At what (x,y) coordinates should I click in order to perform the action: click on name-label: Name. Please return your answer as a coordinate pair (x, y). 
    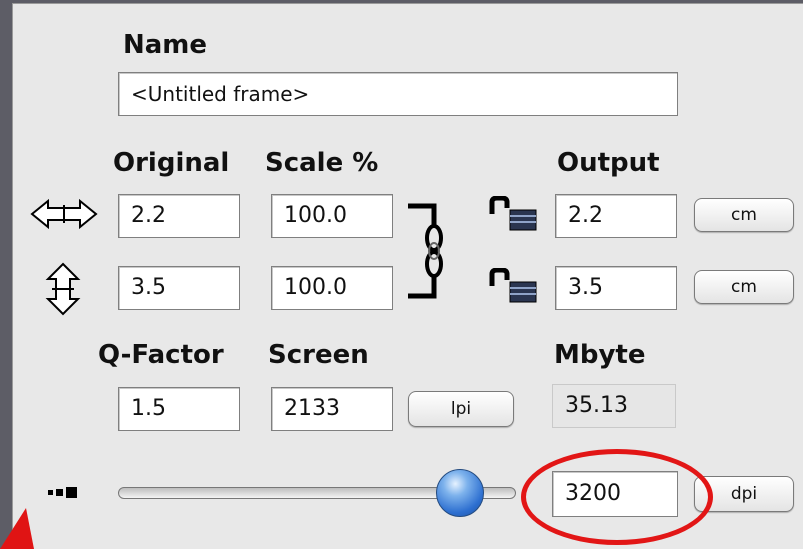
    Looking at the image, I should click on (165, 45).